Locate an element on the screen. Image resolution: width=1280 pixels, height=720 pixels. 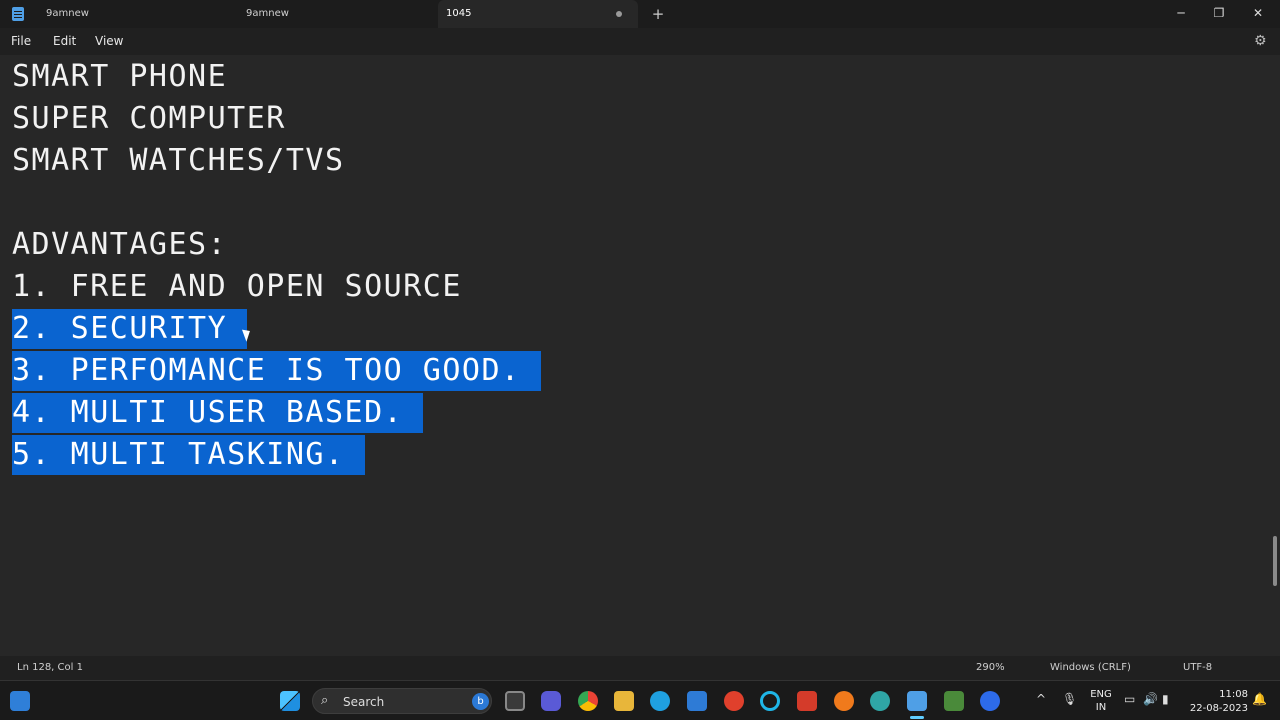
xampp-icon is located at coordinates (807, 701).